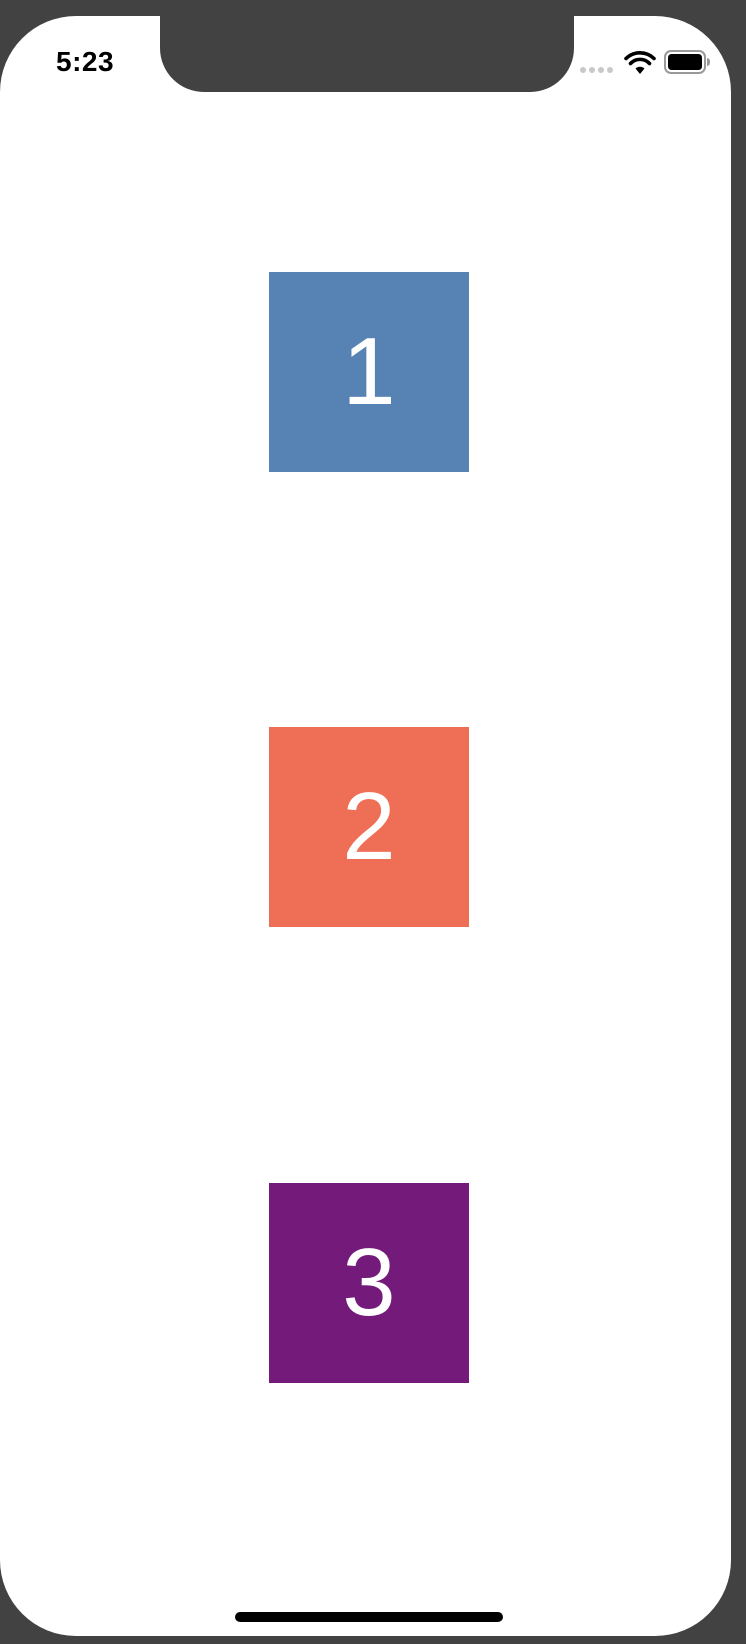  I want to click on cellular-dots-icon, so click(596, 70).